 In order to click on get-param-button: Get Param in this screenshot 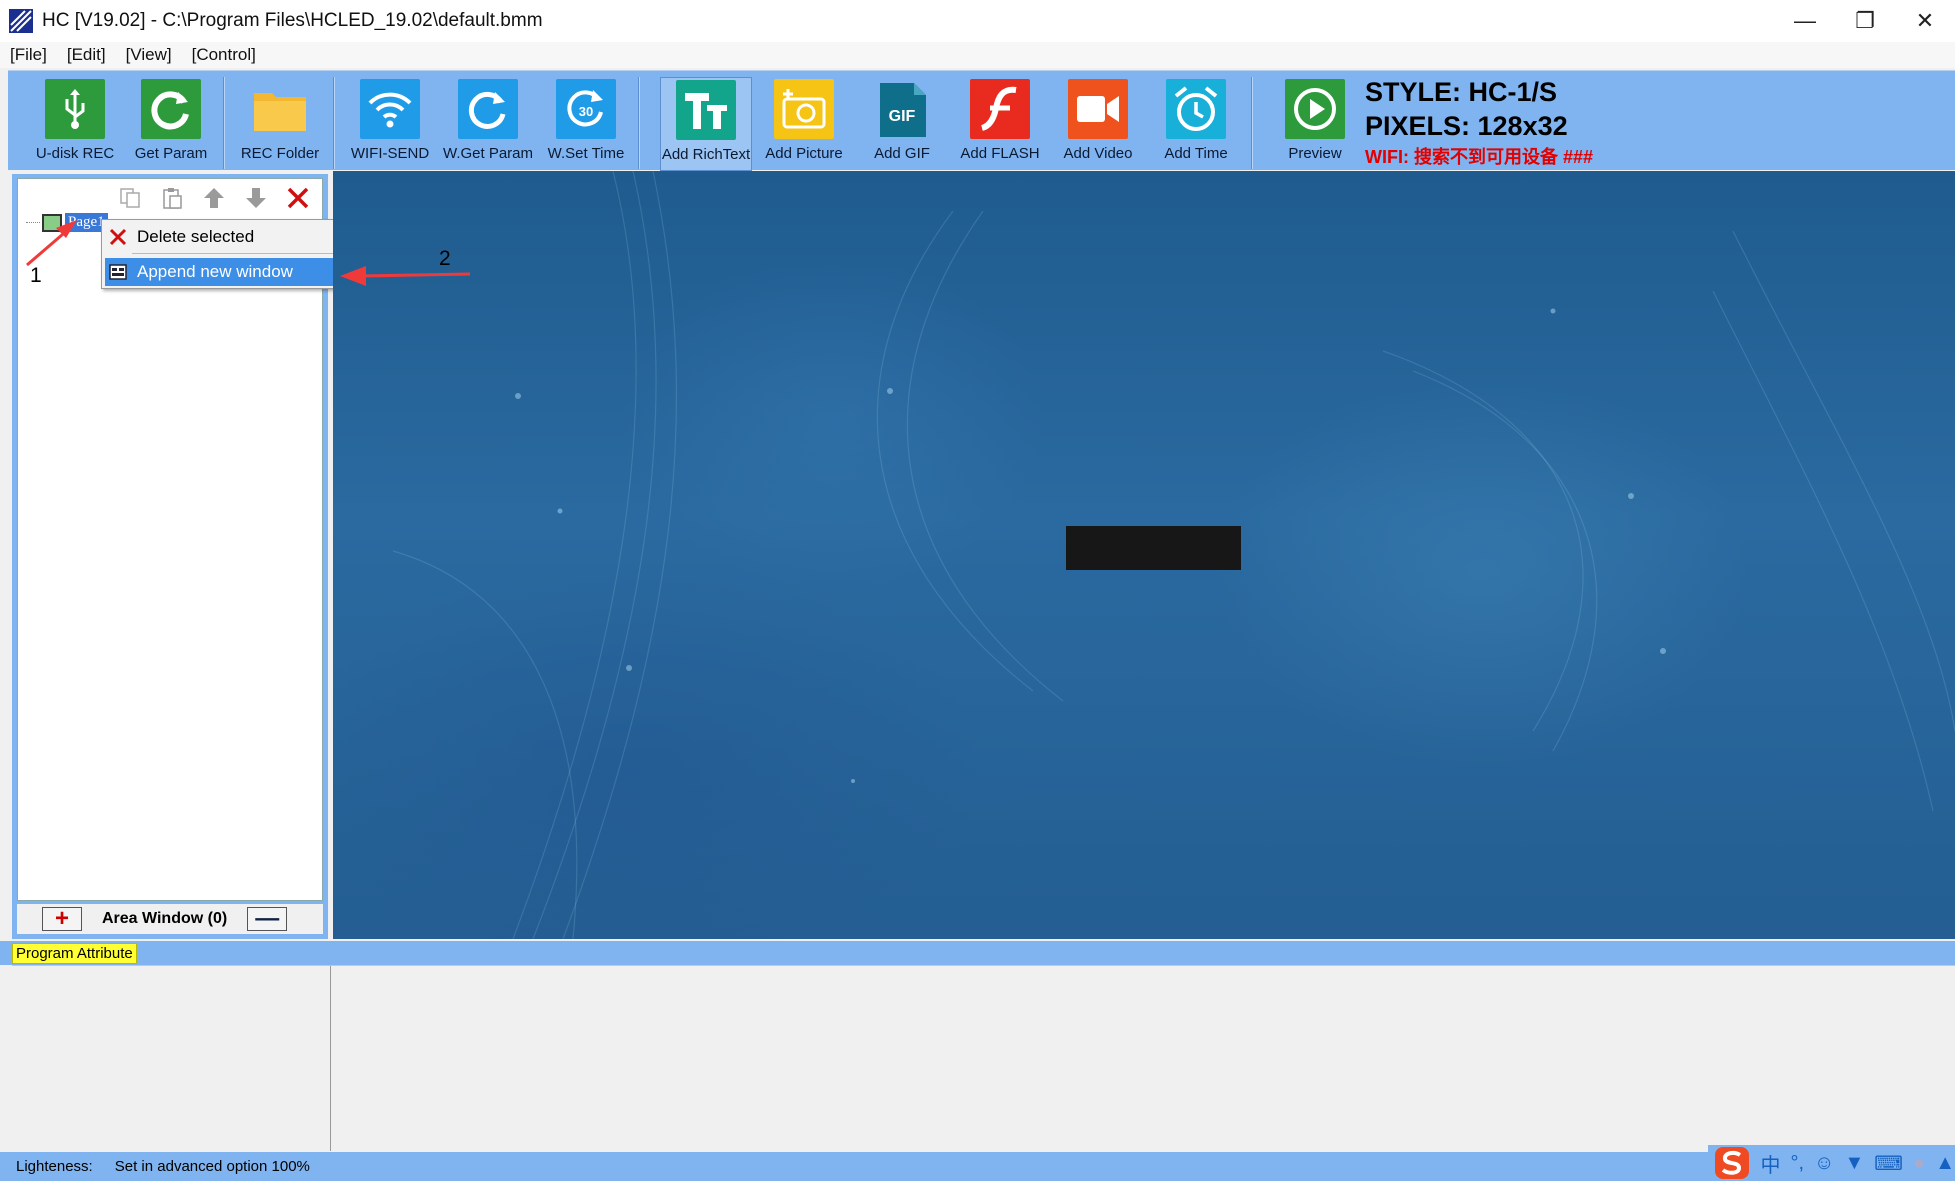, I will do `click(171, 125)`.